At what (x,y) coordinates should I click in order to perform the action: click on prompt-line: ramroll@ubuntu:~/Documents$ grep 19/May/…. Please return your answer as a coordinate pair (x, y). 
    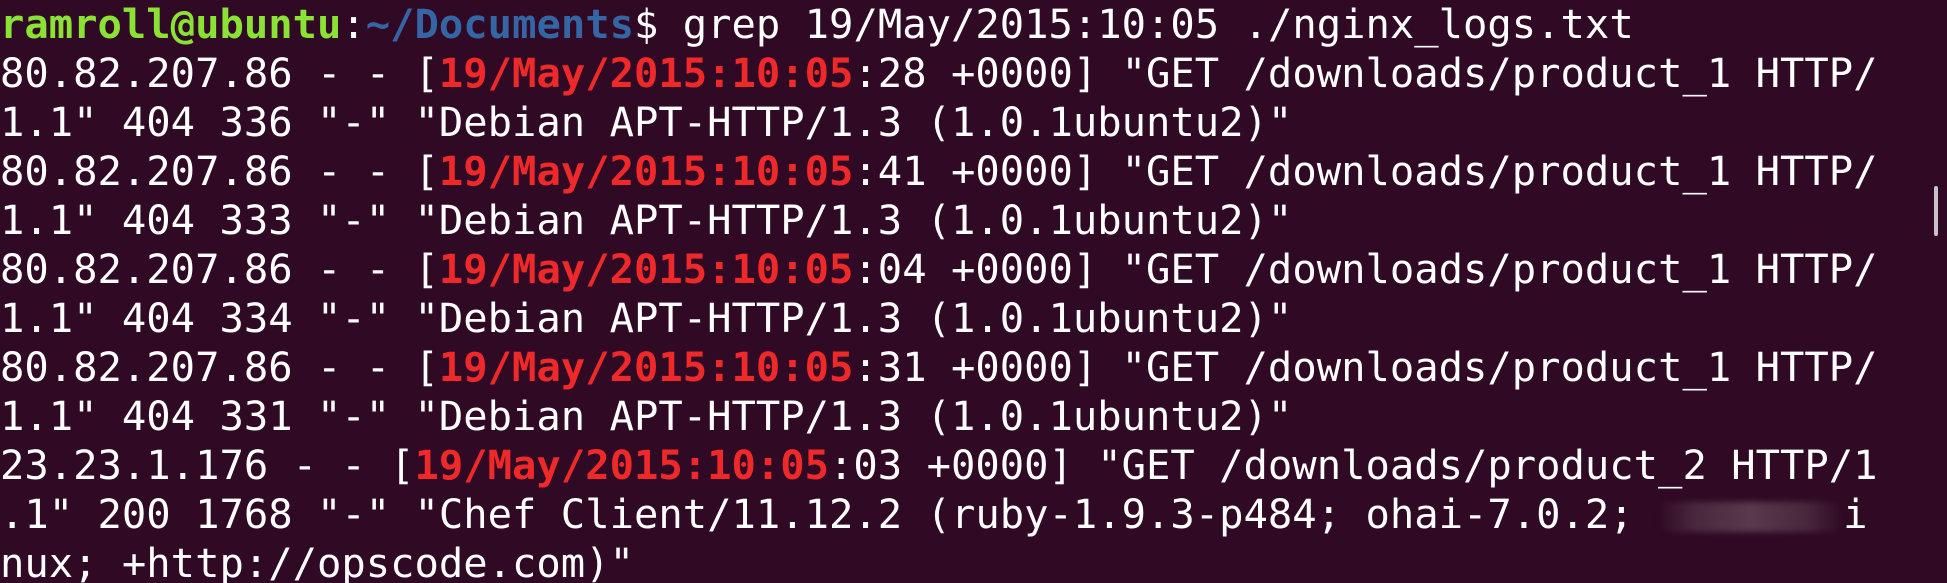
    Looking at the image, I should click on (960, 24).